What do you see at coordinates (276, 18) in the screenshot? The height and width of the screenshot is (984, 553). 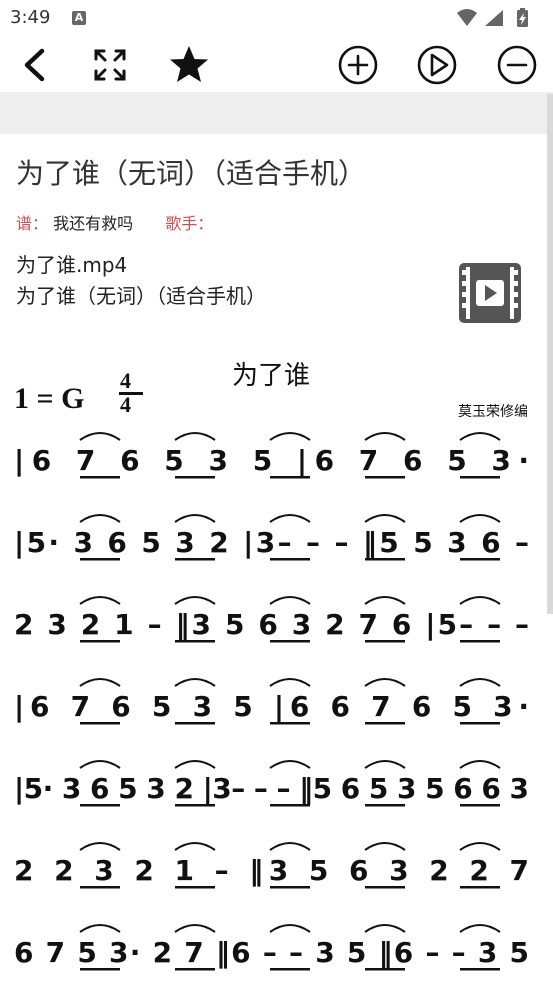 I see `status-bar: 3:49 A` at bounding box center [276, 18].